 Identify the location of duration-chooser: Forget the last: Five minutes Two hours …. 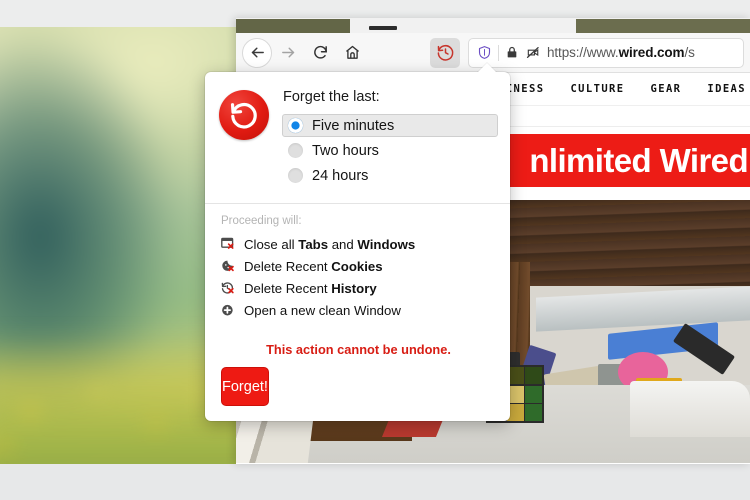
(390, 138).